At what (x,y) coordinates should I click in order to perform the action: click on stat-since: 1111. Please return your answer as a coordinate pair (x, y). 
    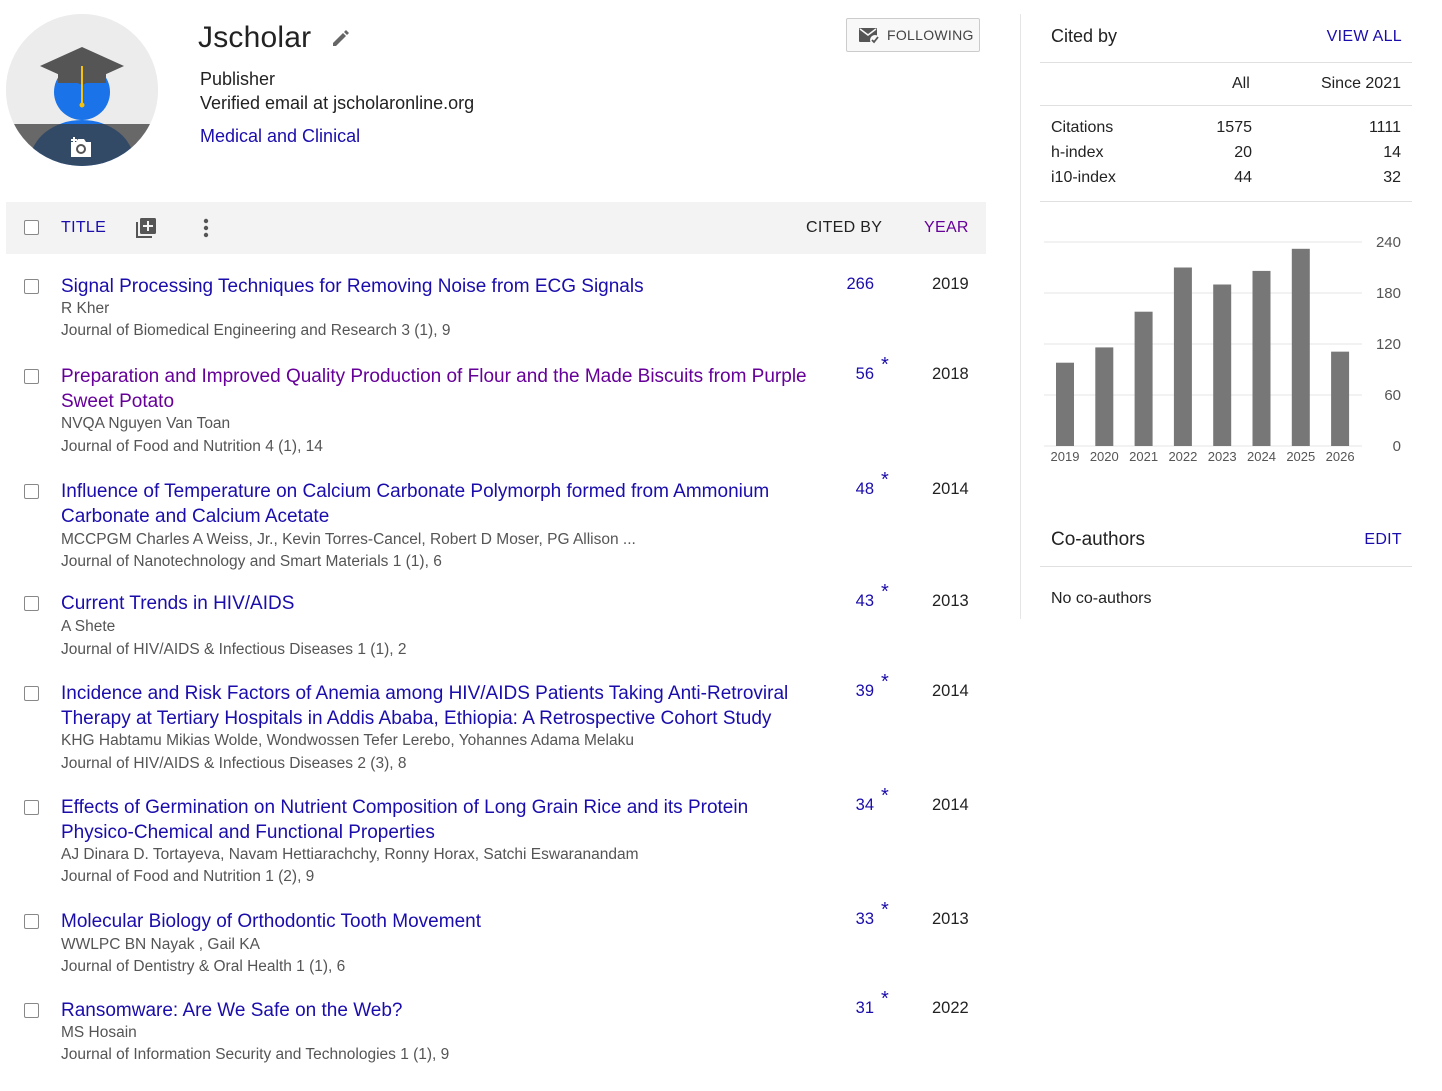
    Looking at the image, I should click on (1384, 127).